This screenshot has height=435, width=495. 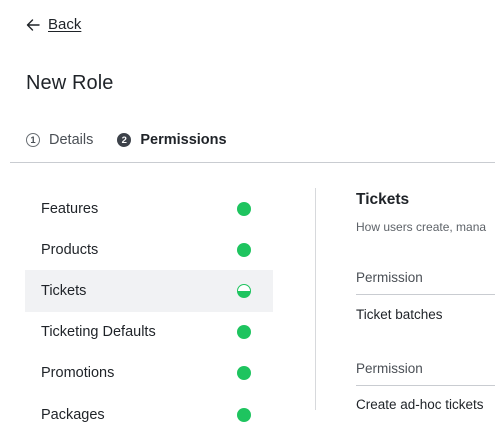 I want to click on panel-divider, so click(x=315, y=299).